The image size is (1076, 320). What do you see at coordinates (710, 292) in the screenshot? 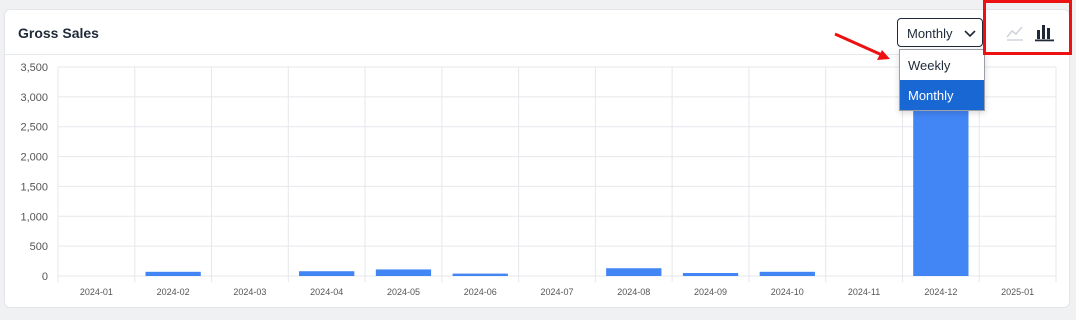
I see `x-tick-label: 2024-09` at bounding box center [710, 292].